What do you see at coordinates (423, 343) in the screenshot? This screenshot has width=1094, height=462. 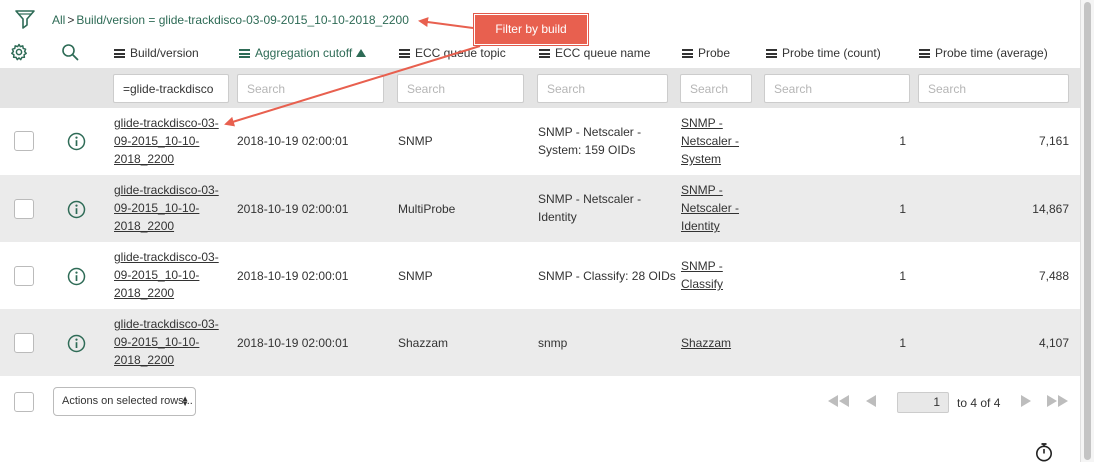 I see `cell-ecc-queue-topic: Shazzam` at bounding box center [423, 343].